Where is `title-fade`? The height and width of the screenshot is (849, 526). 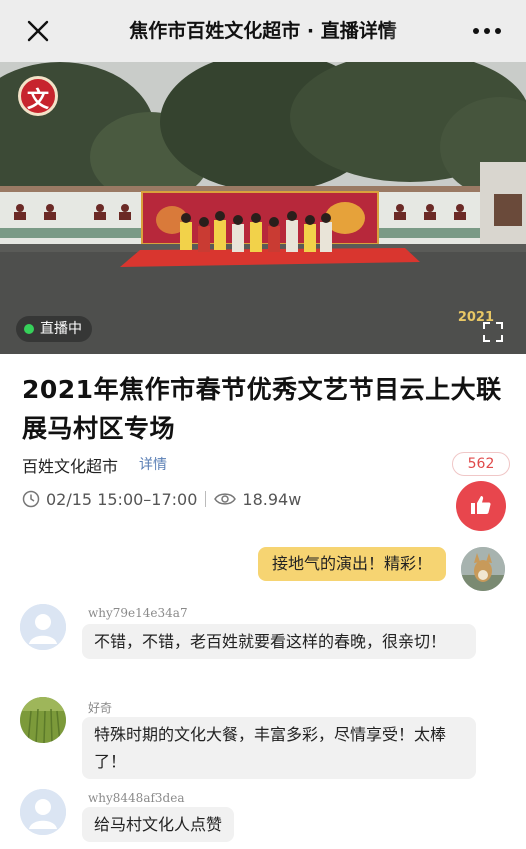 title-fade is located at coordinates (406, 31).